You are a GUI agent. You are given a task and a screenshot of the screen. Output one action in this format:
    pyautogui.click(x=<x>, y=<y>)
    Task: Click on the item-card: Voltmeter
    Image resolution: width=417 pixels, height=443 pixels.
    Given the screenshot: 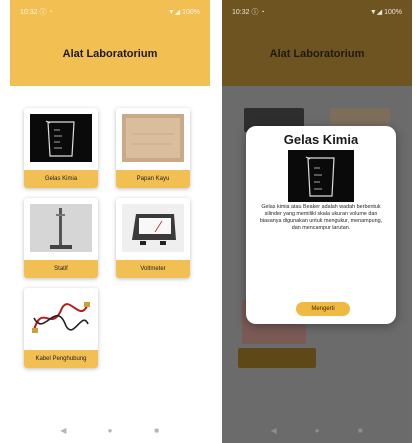 What is the action you would take?
    pyautogui.click(x=153, y=238)
    